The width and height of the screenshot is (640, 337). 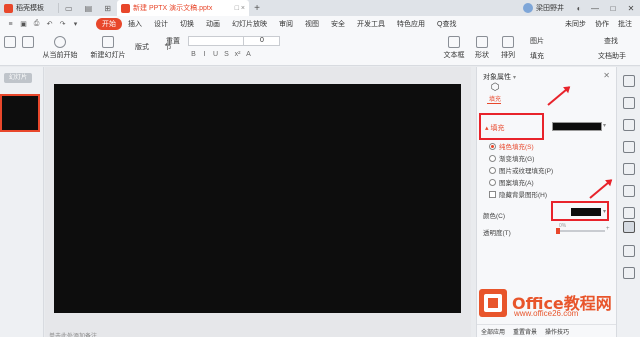 What do you see at coordinates (108, 55) in the screenshot?
I see `new-slide-label: 新建幻灯片` at bounding box center [108, 55].